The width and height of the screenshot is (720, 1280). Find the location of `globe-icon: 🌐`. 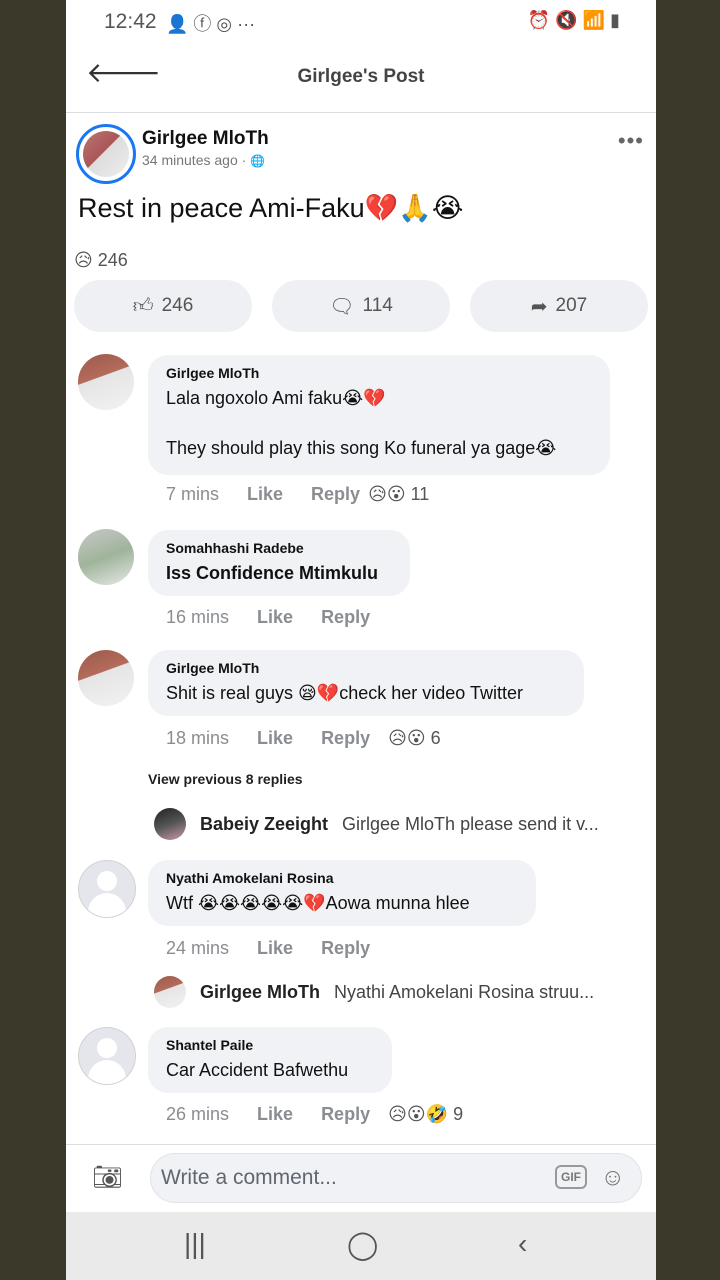

globe-icon: 🌐 is located at coordinates (258, 161).